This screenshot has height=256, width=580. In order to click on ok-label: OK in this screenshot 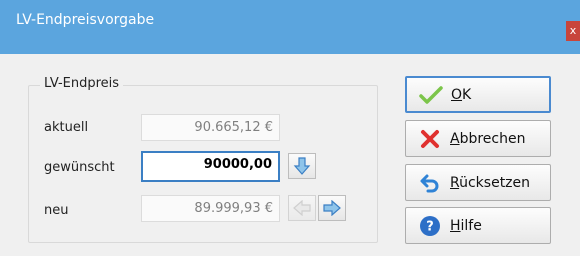, I will do `click(461, 94)`.